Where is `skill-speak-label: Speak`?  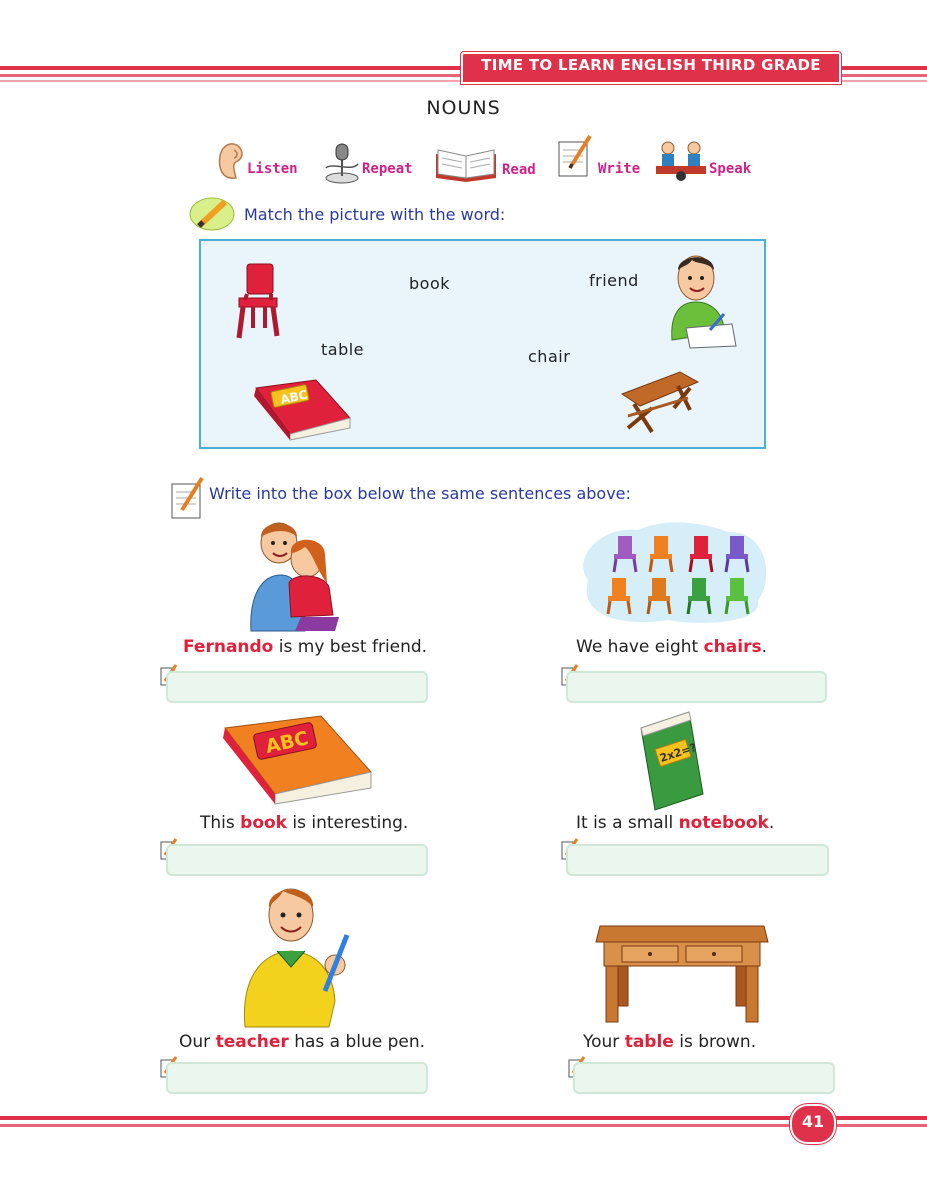 skill-speak-label: Speak is located at coordinates (730, 169).